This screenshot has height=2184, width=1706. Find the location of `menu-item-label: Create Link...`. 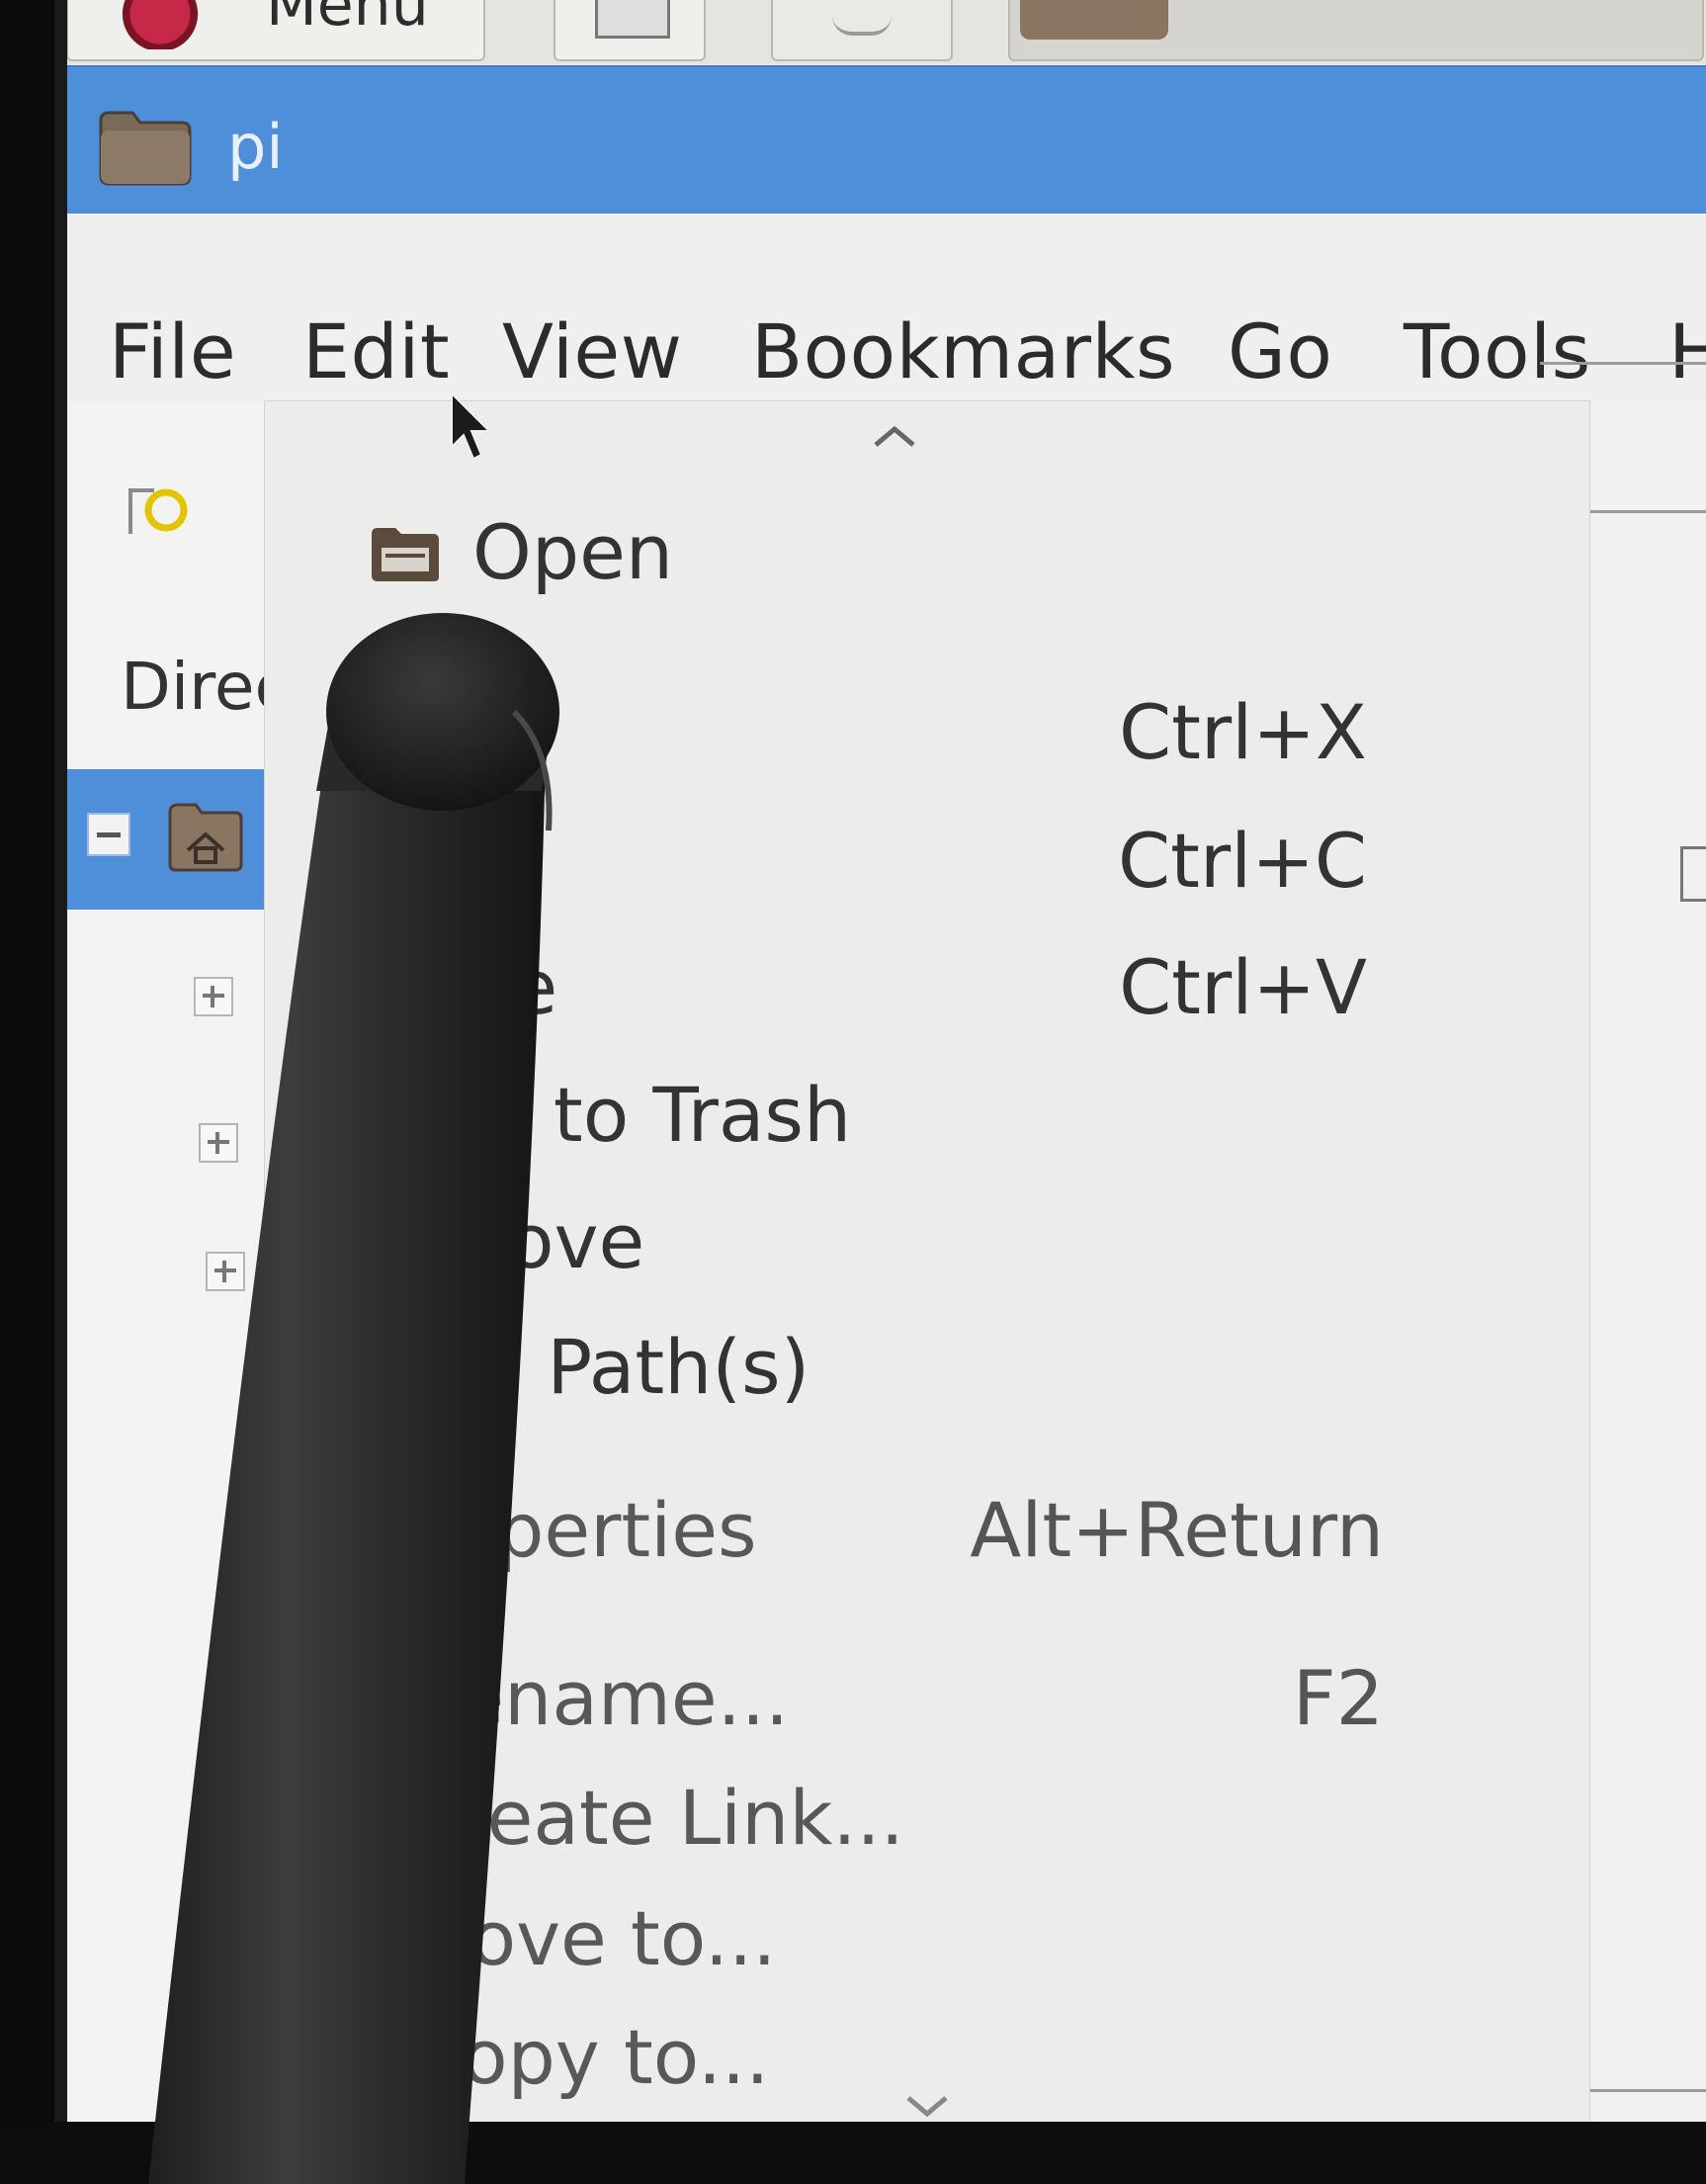

menu-item-label: Create Link... is located at coordinates (654, 1818).